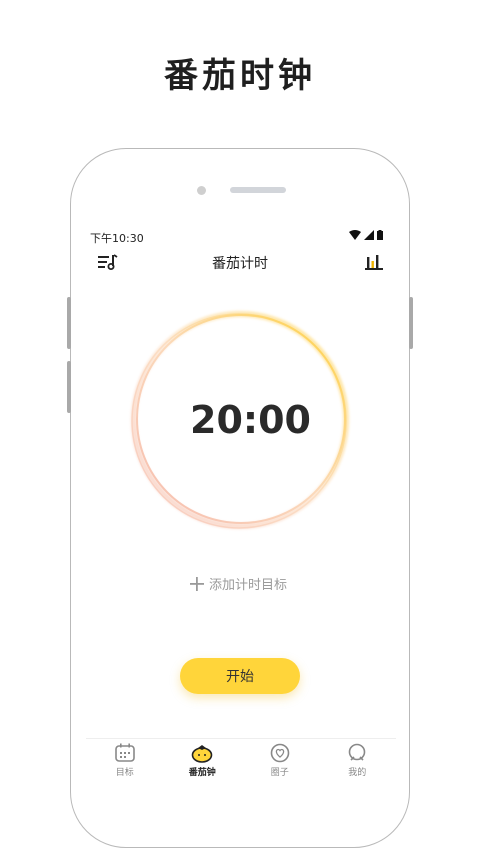 The height and width of the screenshot is (848, 480). Describe the element at coordinates (202, 754) in the screenshot. I see `tomato-icon` at that location.